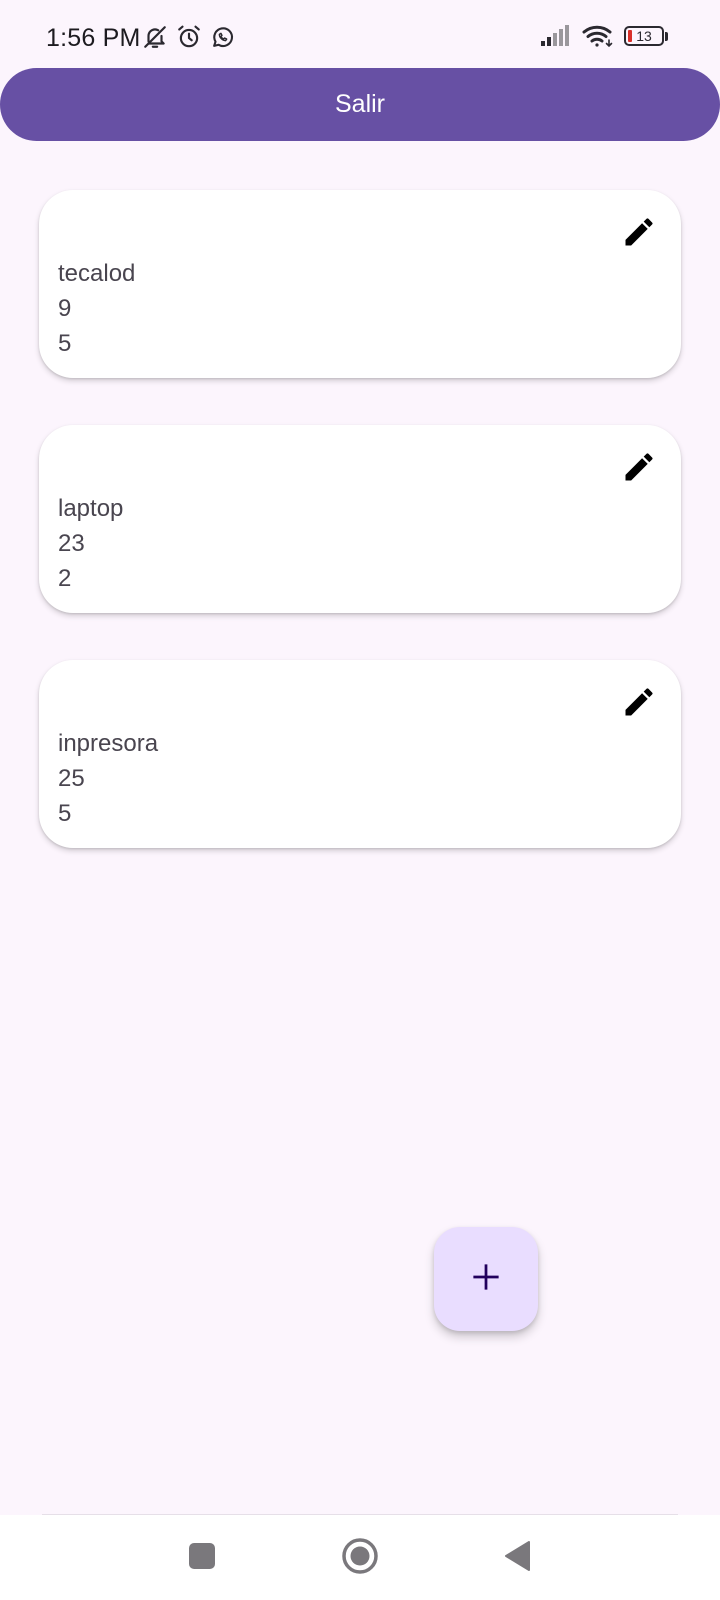 This screenshot has width=720, height=1600. What do you see at coordinates (598, 36) in the screenshot?
I see `wifi-icon` at bounding box center [598, 36].